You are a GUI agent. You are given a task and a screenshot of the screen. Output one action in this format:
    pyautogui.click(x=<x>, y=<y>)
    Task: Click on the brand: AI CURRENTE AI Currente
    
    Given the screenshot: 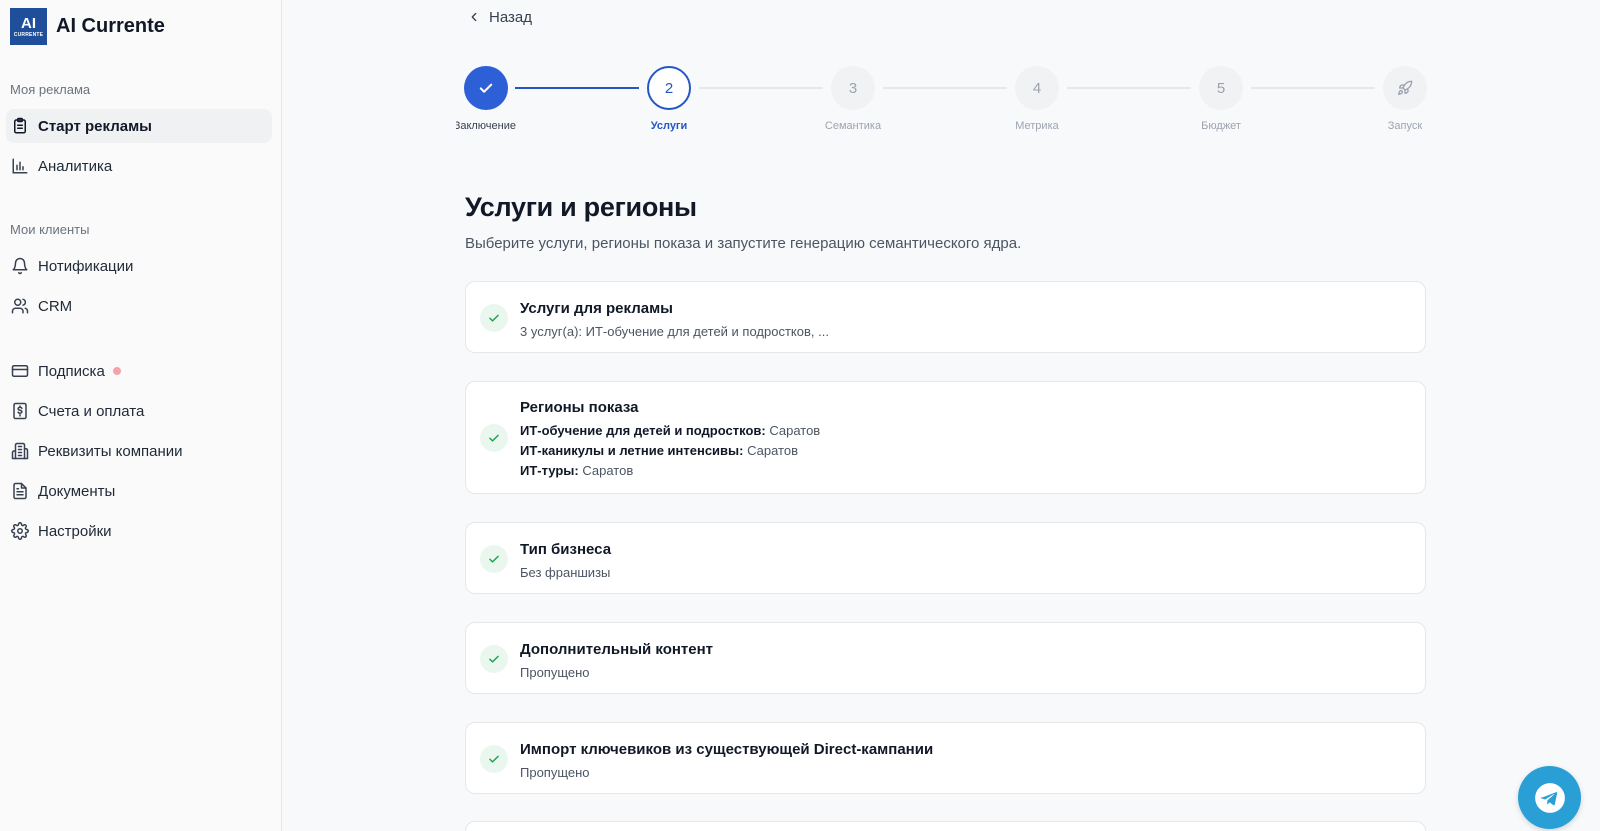 What is the action you would take?
    pyautogui.click(x=87, y=26)
    